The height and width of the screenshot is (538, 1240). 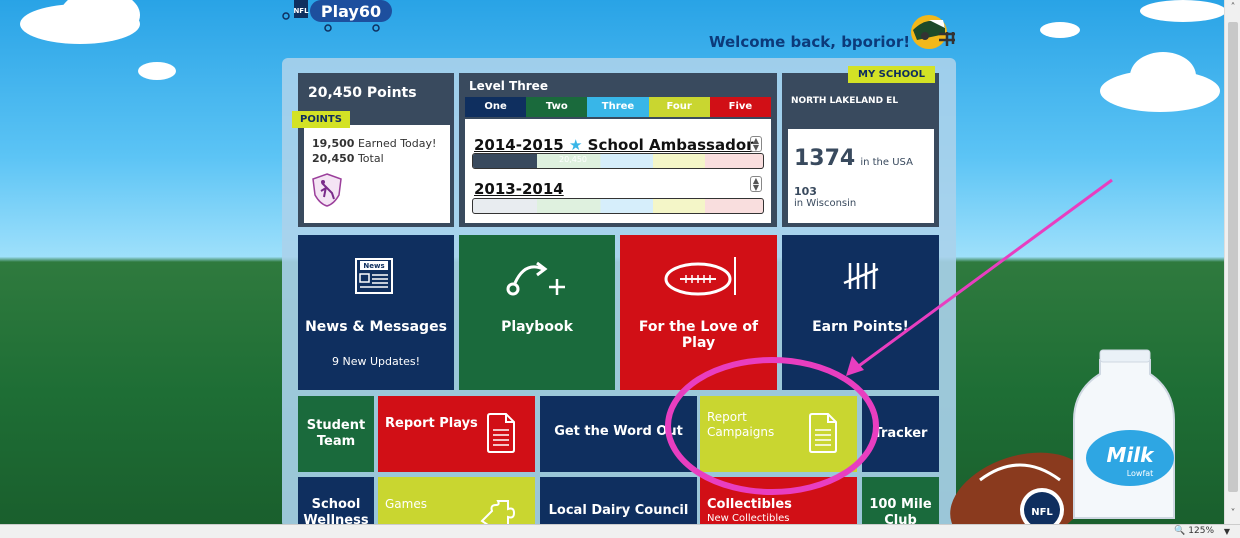 What do you see at coordinates (431, 423) in the screenshot?
I see `tile-report-plays-title: Report Plays` at bounding box center [431, 423].